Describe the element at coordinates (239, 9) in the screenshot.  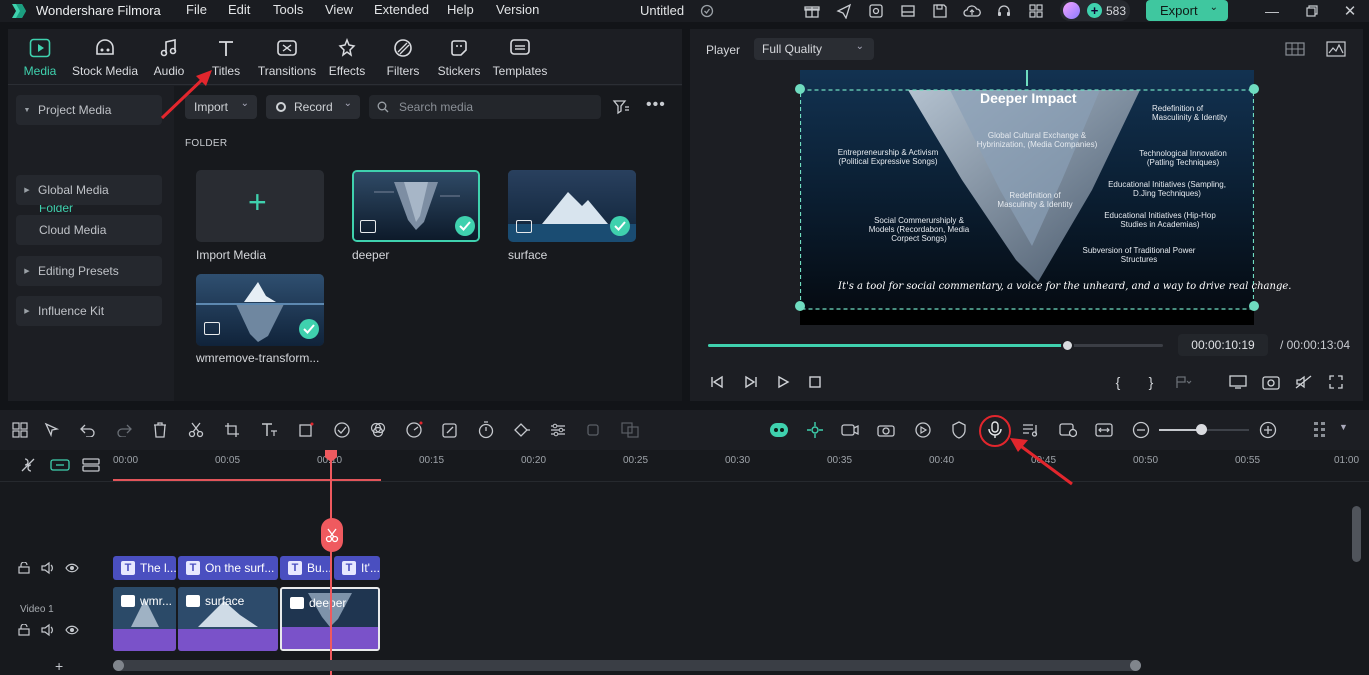
I see `menu-edit: Edit` at that location.